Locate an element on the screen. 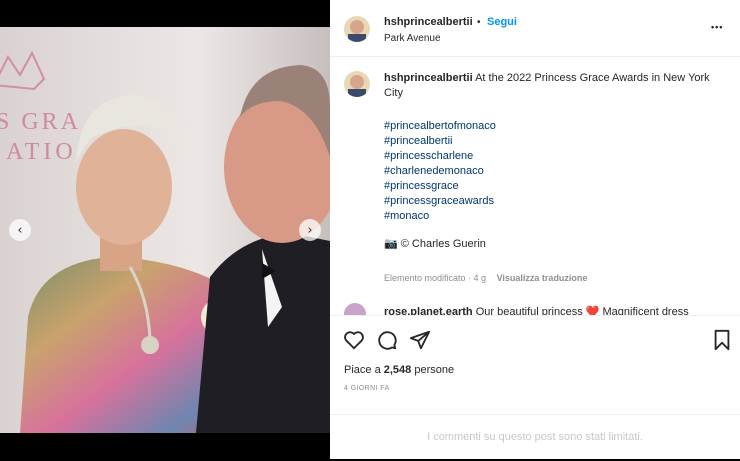 This screenshot has height=461, width=740. chevron-left-icon: ‹ is located at coordinates (20, 230).